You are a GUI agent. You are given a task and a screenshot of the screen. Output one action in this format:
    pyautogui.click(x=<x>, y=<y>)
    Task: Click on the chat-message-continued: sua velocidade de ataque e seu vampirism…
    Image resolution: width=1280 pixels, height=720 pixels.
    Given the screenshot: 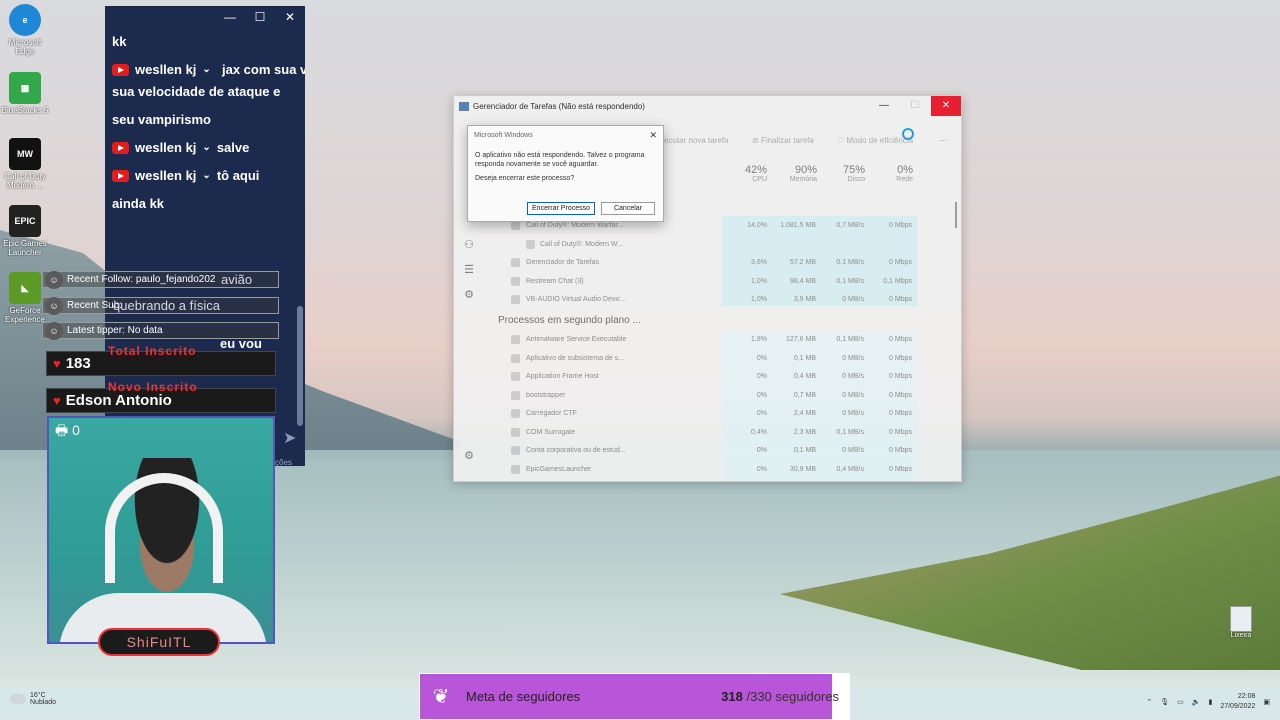 What is the action you would take?
    pyautogui.click(x=196, y=105)
    